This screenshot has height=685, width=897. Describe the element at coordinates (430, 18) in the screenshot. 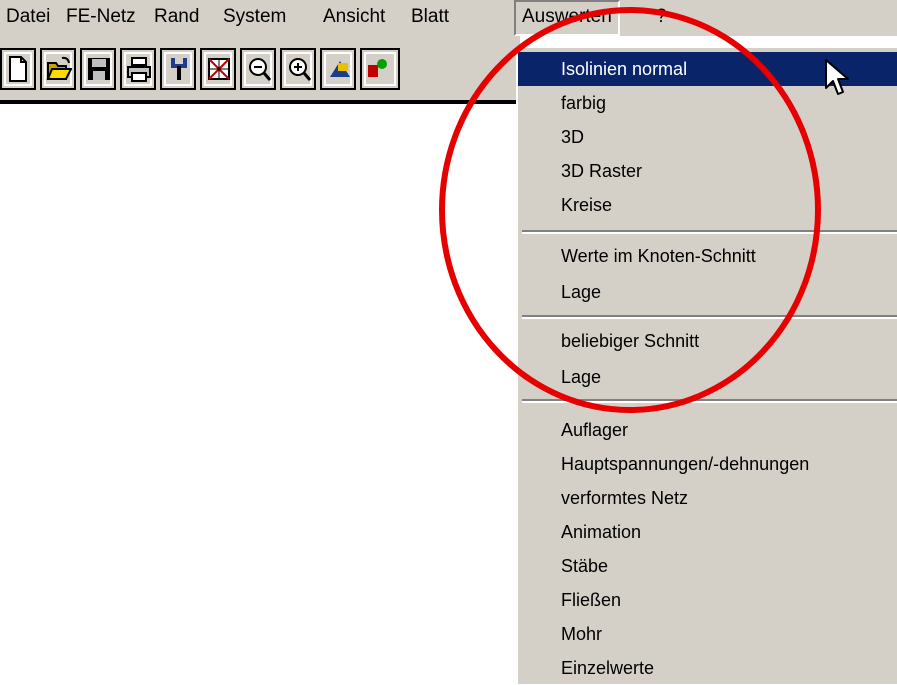

I see `menu-blatt: Blatt` at that location.